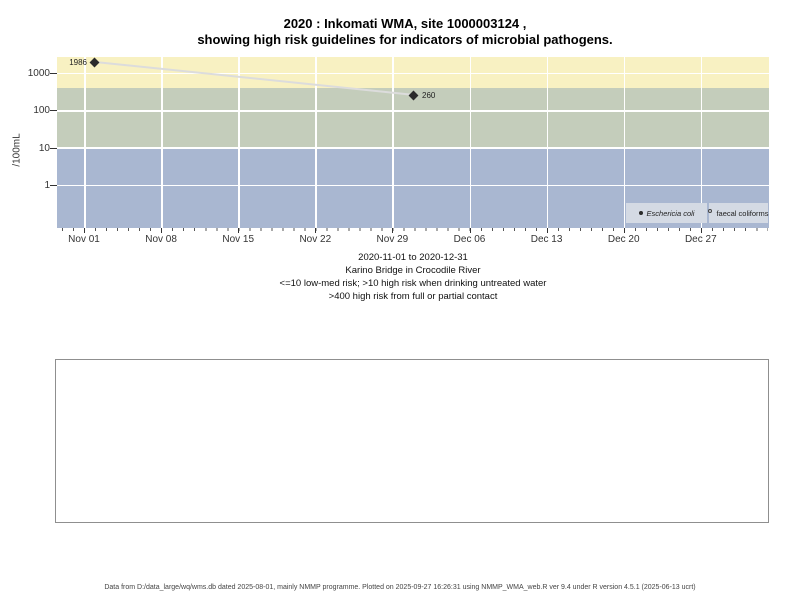 This screenshot has width=800, height=600. What do you see at coordinates (44, 148) in the screenshot?
I see `y-tick-label-10: 10` at bounding box center [44, 148].